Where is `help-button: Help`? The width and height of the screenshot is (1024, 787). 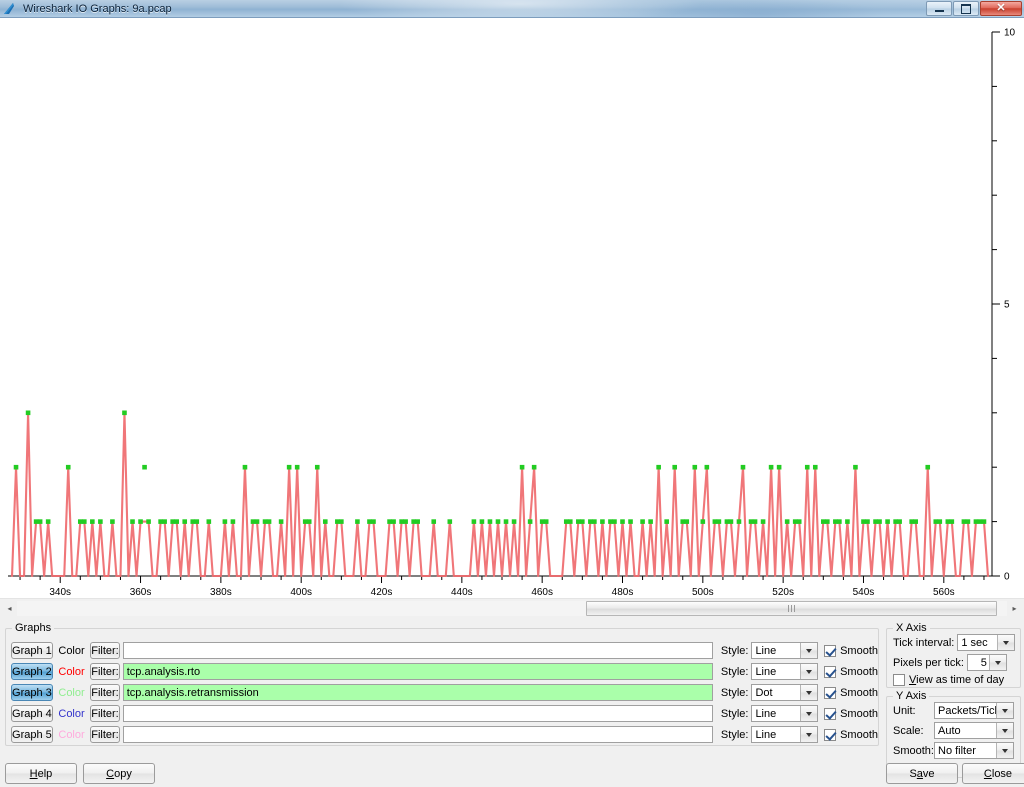
help-button: Help is located at coordinates (41, 773).